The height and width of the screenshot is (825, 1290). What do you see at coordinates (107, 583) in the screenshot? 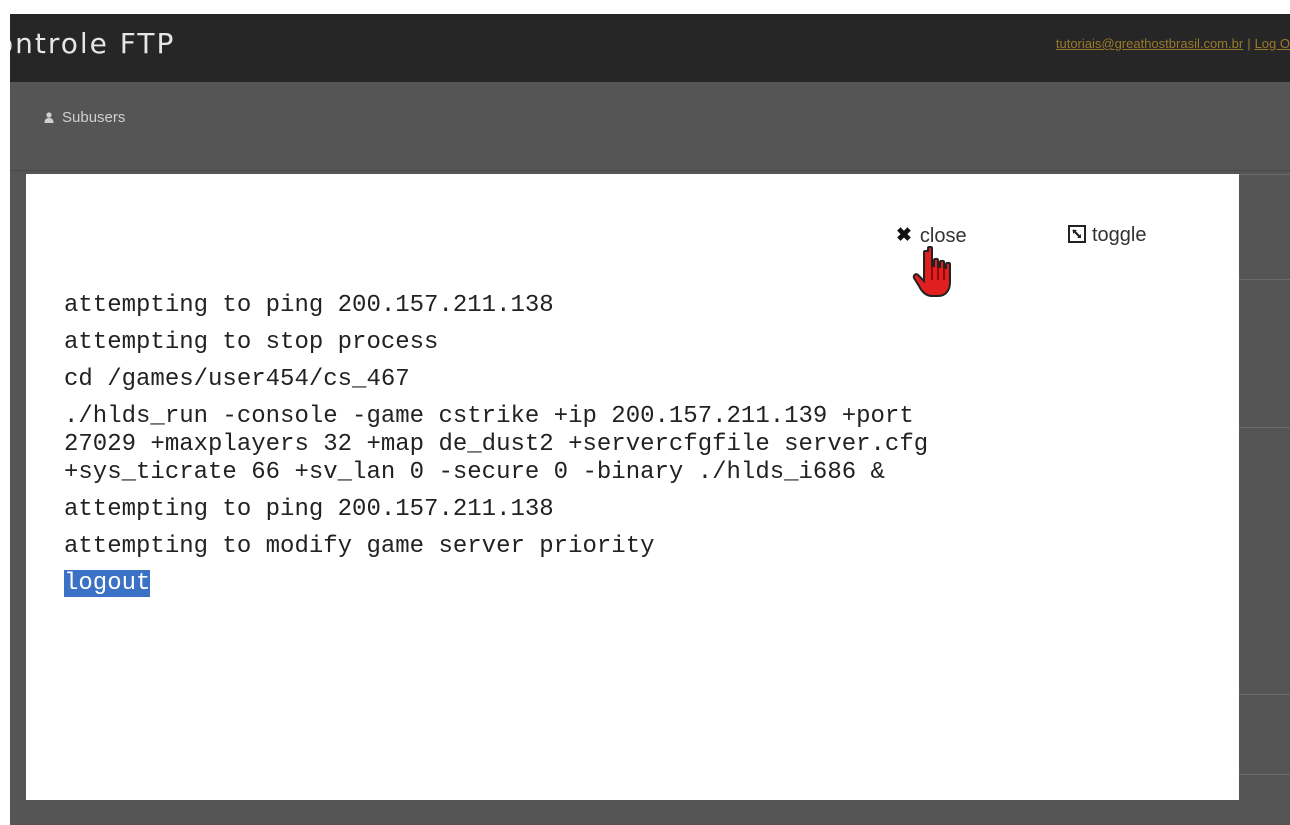
I see `selected-text-logout: logout` at bounding box center [107, 583].